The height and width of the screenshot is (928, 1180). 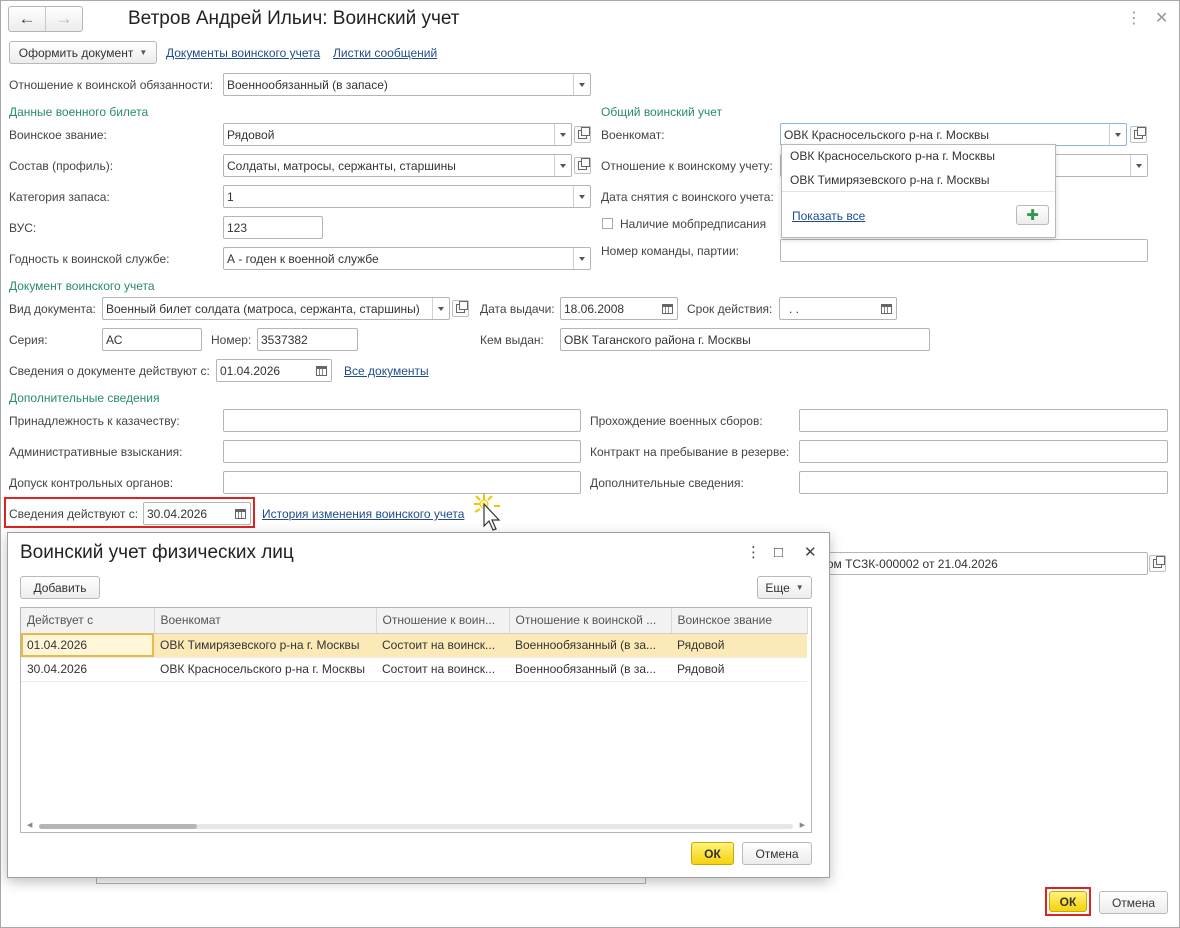 What do you see at coordinates (416, 826) in the screenshot?
I see `horizontal-scrollbar: ◀ ▶` at bounding box center [416, 826].